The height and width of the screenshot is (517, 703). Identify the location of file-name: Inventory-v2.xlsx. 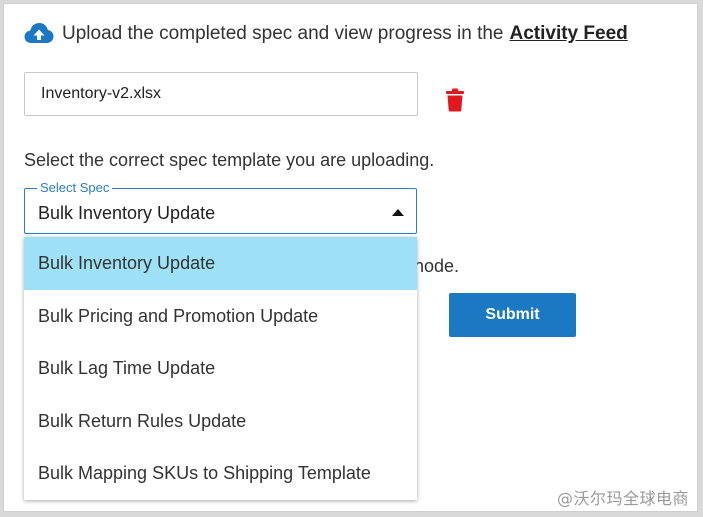
(101, 93).